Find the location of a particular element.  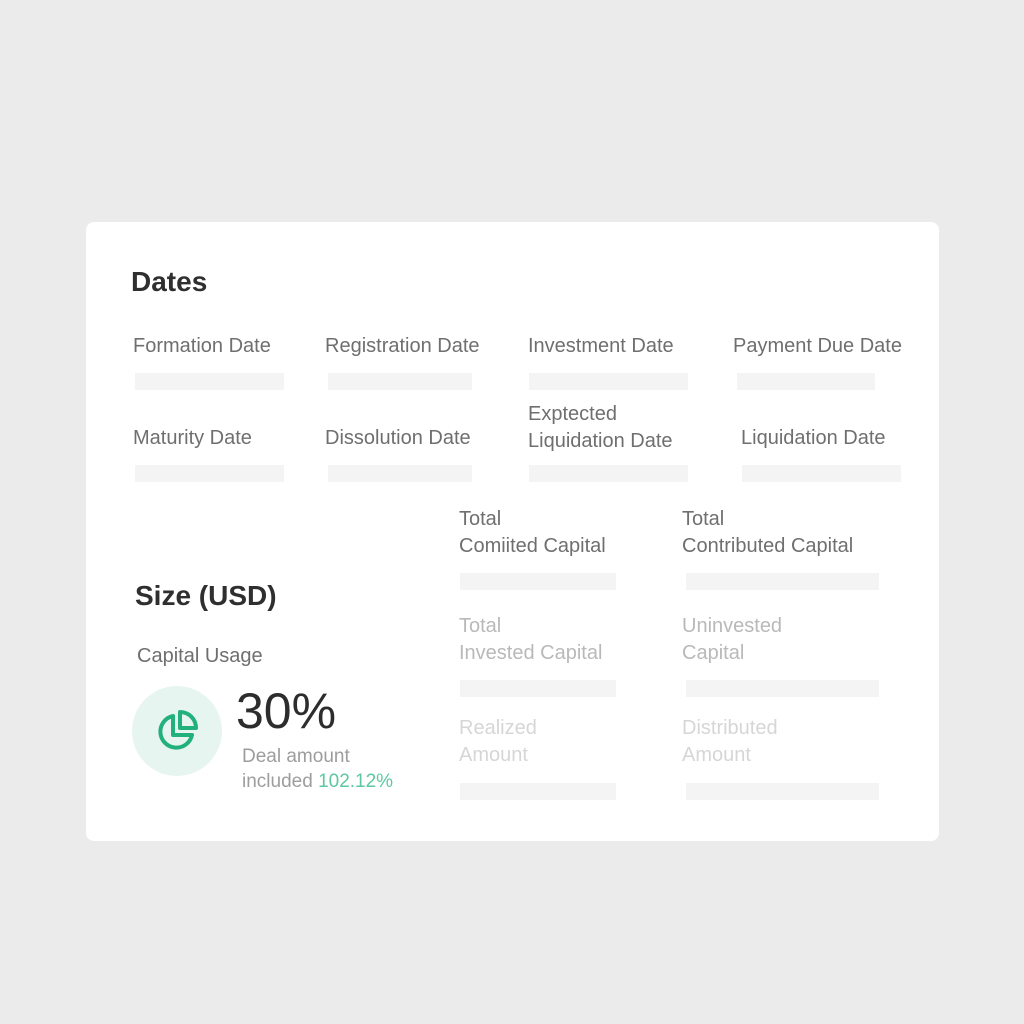

uninvested-capital-field is located at coordinates (782, 688).